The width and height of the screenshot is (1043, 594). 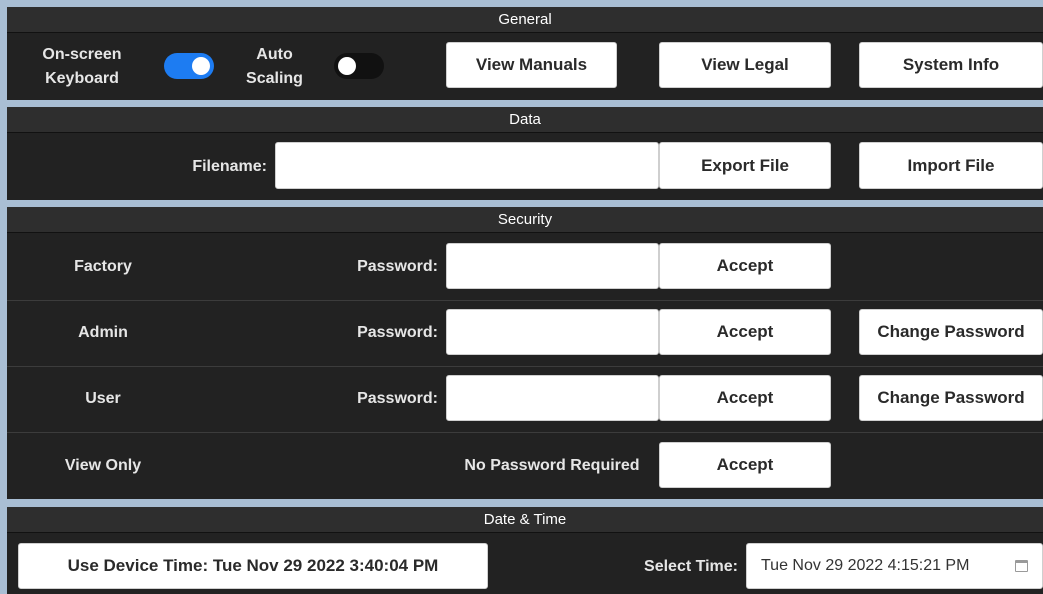 What do you see at coordinates (1021, 566) in the screenshot?
I see `calendar-icon` at bounding box center [1021, 566].